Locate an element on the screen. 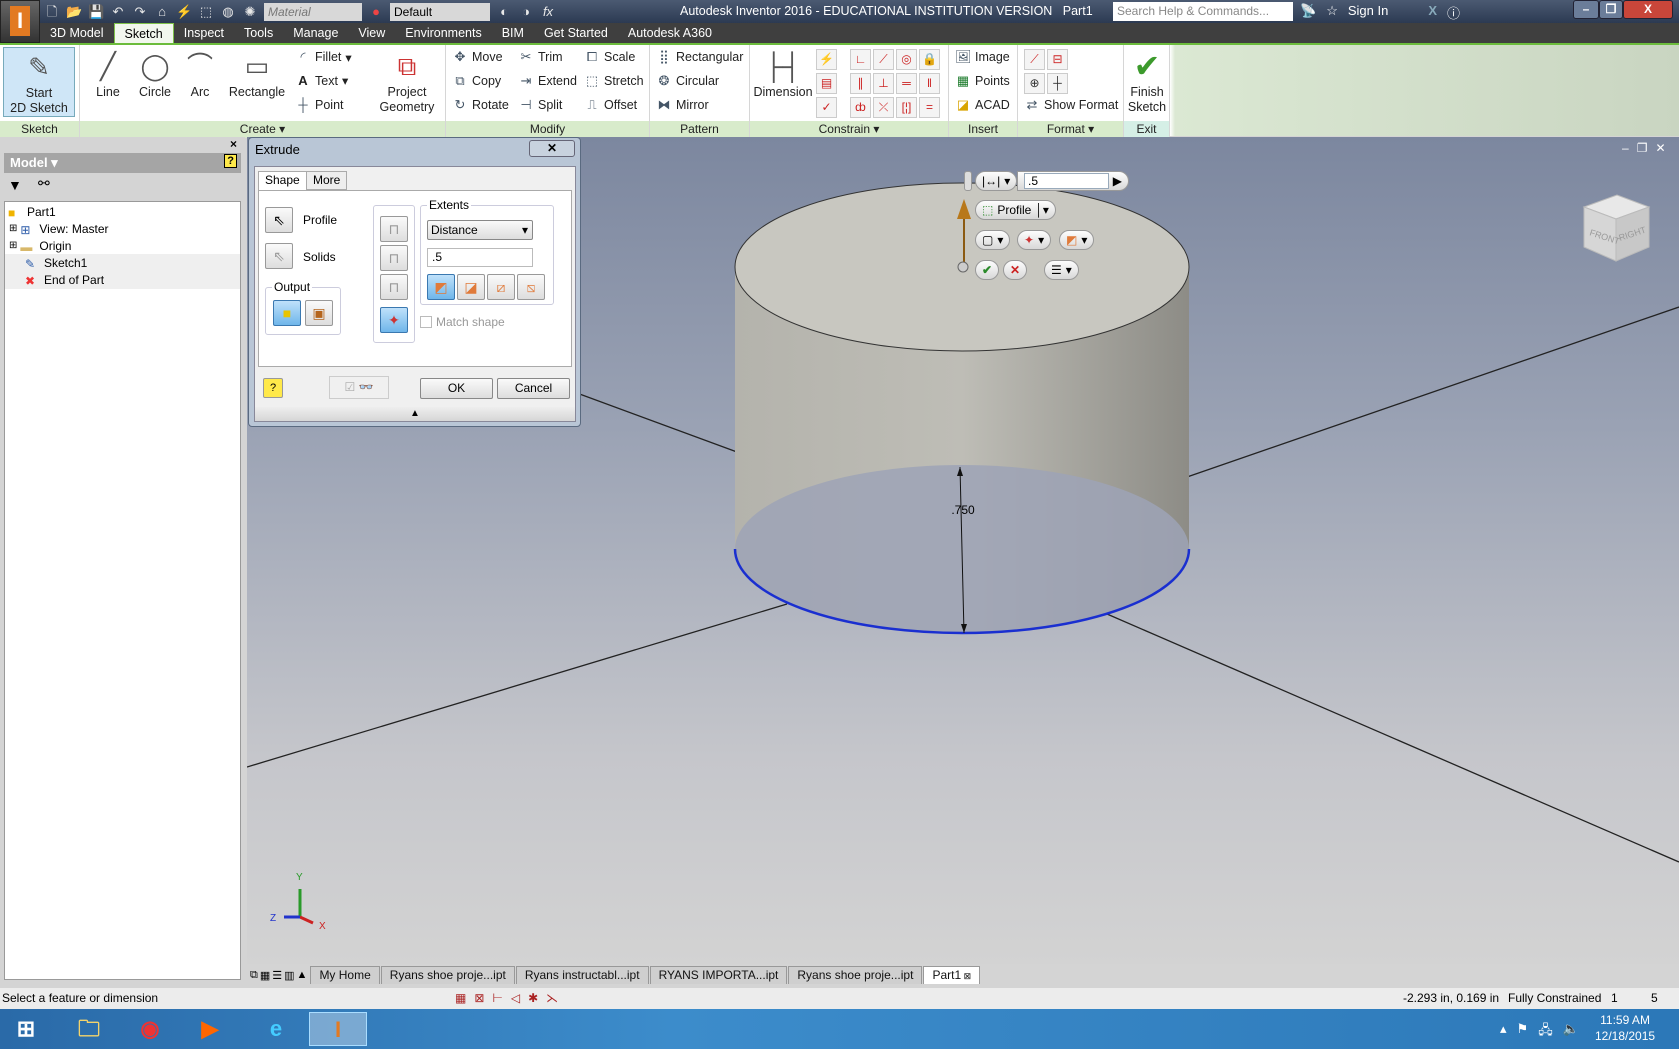 This screenshot has width=1679, height=1049. solid-output-button: ■ is located at coordinates (287, 313).